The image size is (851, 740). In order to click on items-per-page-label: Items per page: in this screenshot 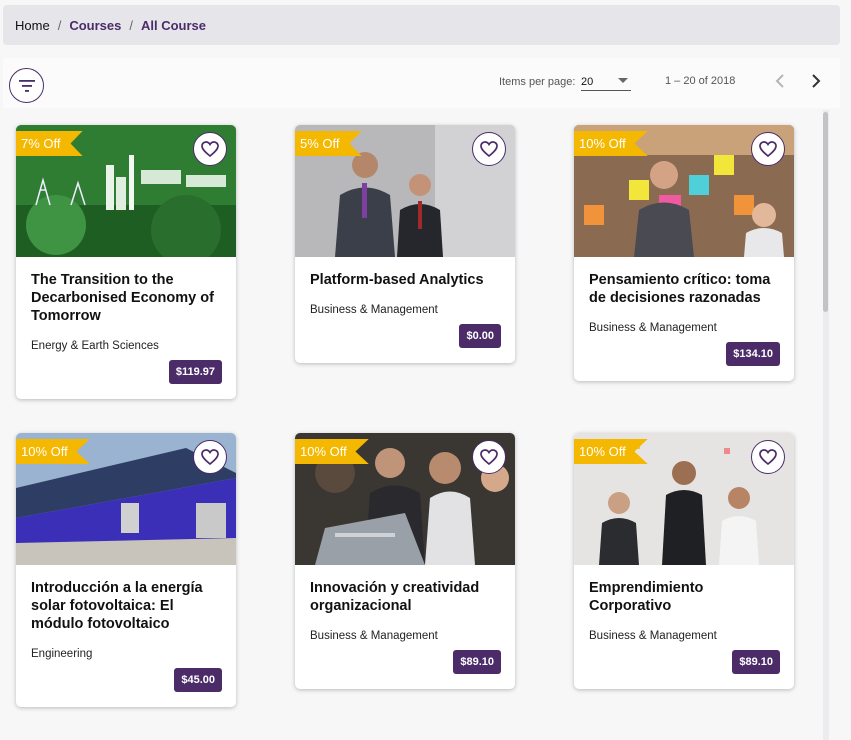, I will do `click(537, 82)`.